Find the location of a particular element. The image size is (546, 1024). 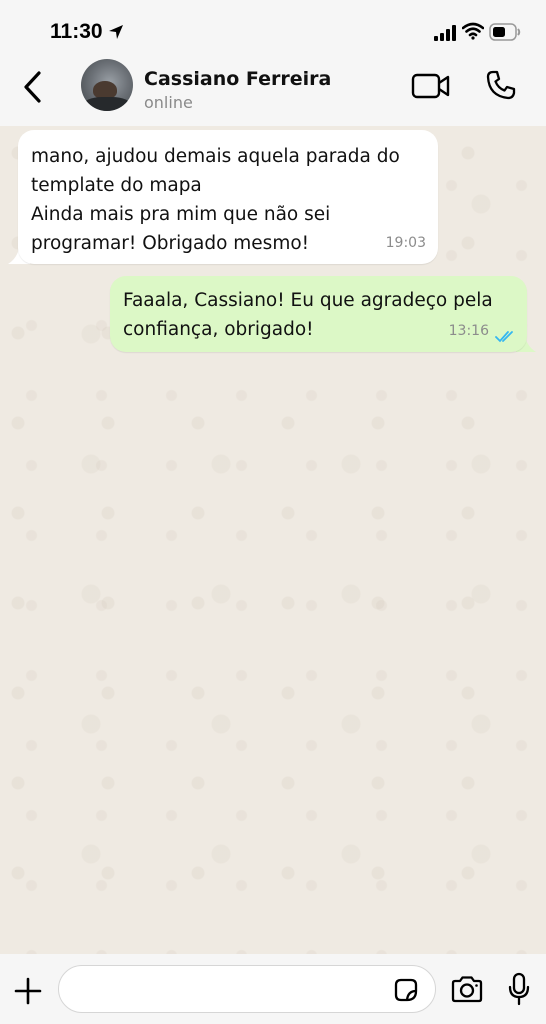

avatar is located at coordinates (107, 85).